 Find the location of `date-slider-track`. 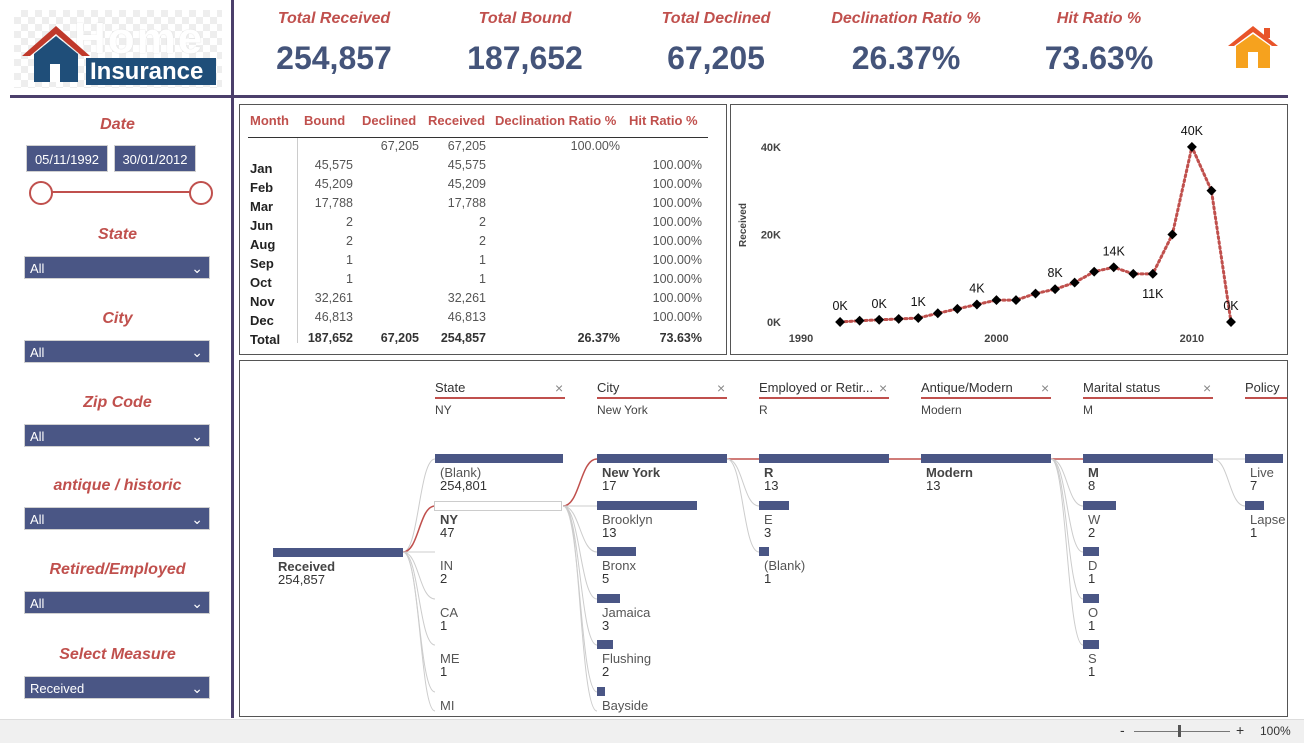

date-slider-track is located at coordinates (120, 192).